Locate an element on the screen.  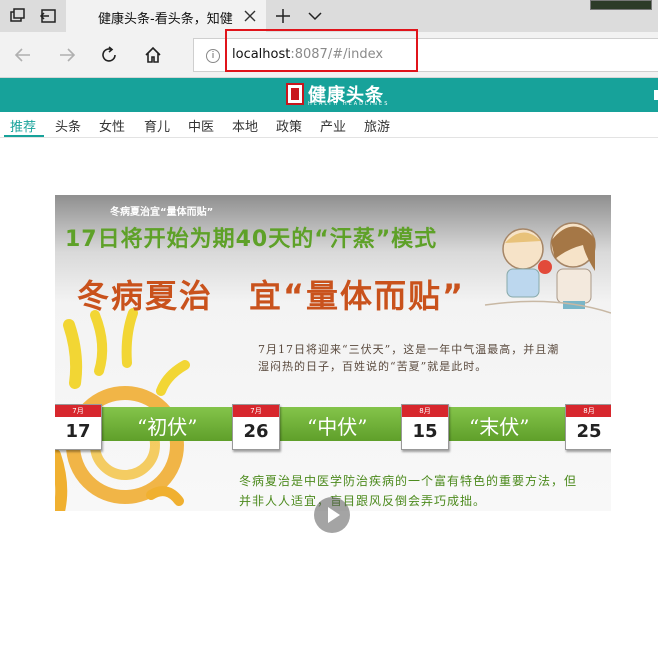
children-illustration is located at coordinates (547, 268).